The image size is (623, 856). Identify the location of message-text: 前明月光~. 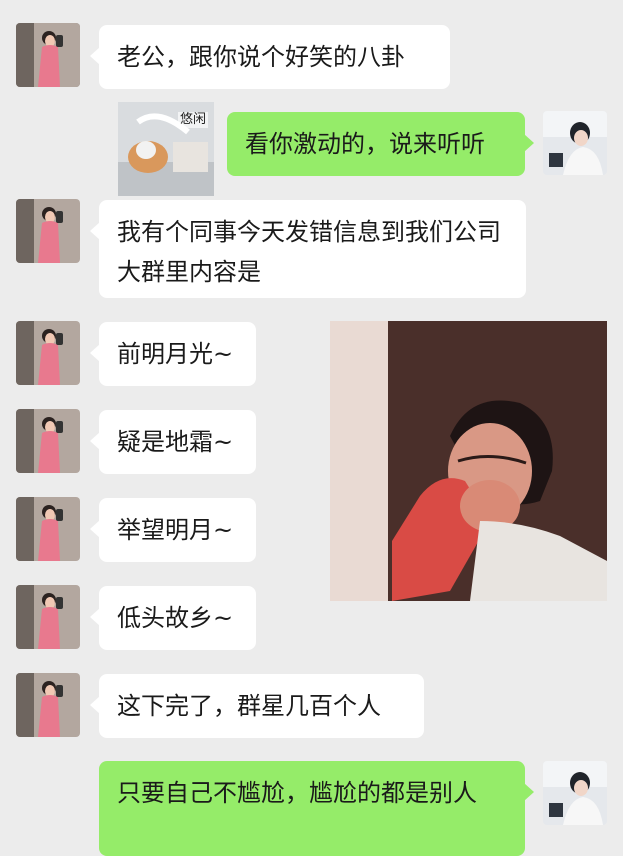
(175, 354).